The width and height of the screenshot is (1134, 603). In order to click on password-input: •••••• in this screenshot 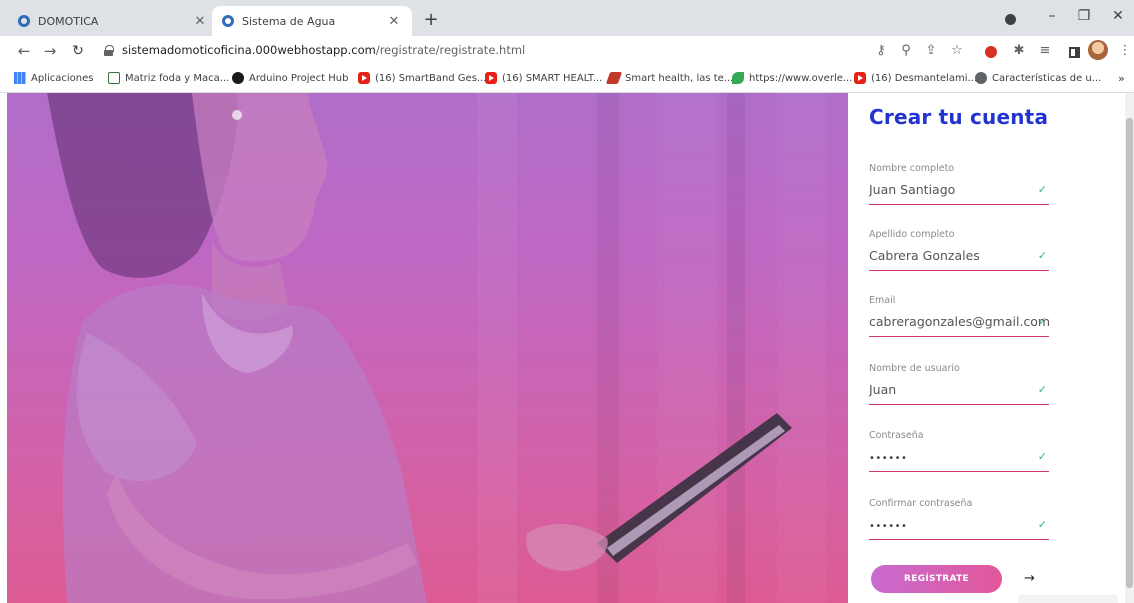, I will do `click(959, 458)`.